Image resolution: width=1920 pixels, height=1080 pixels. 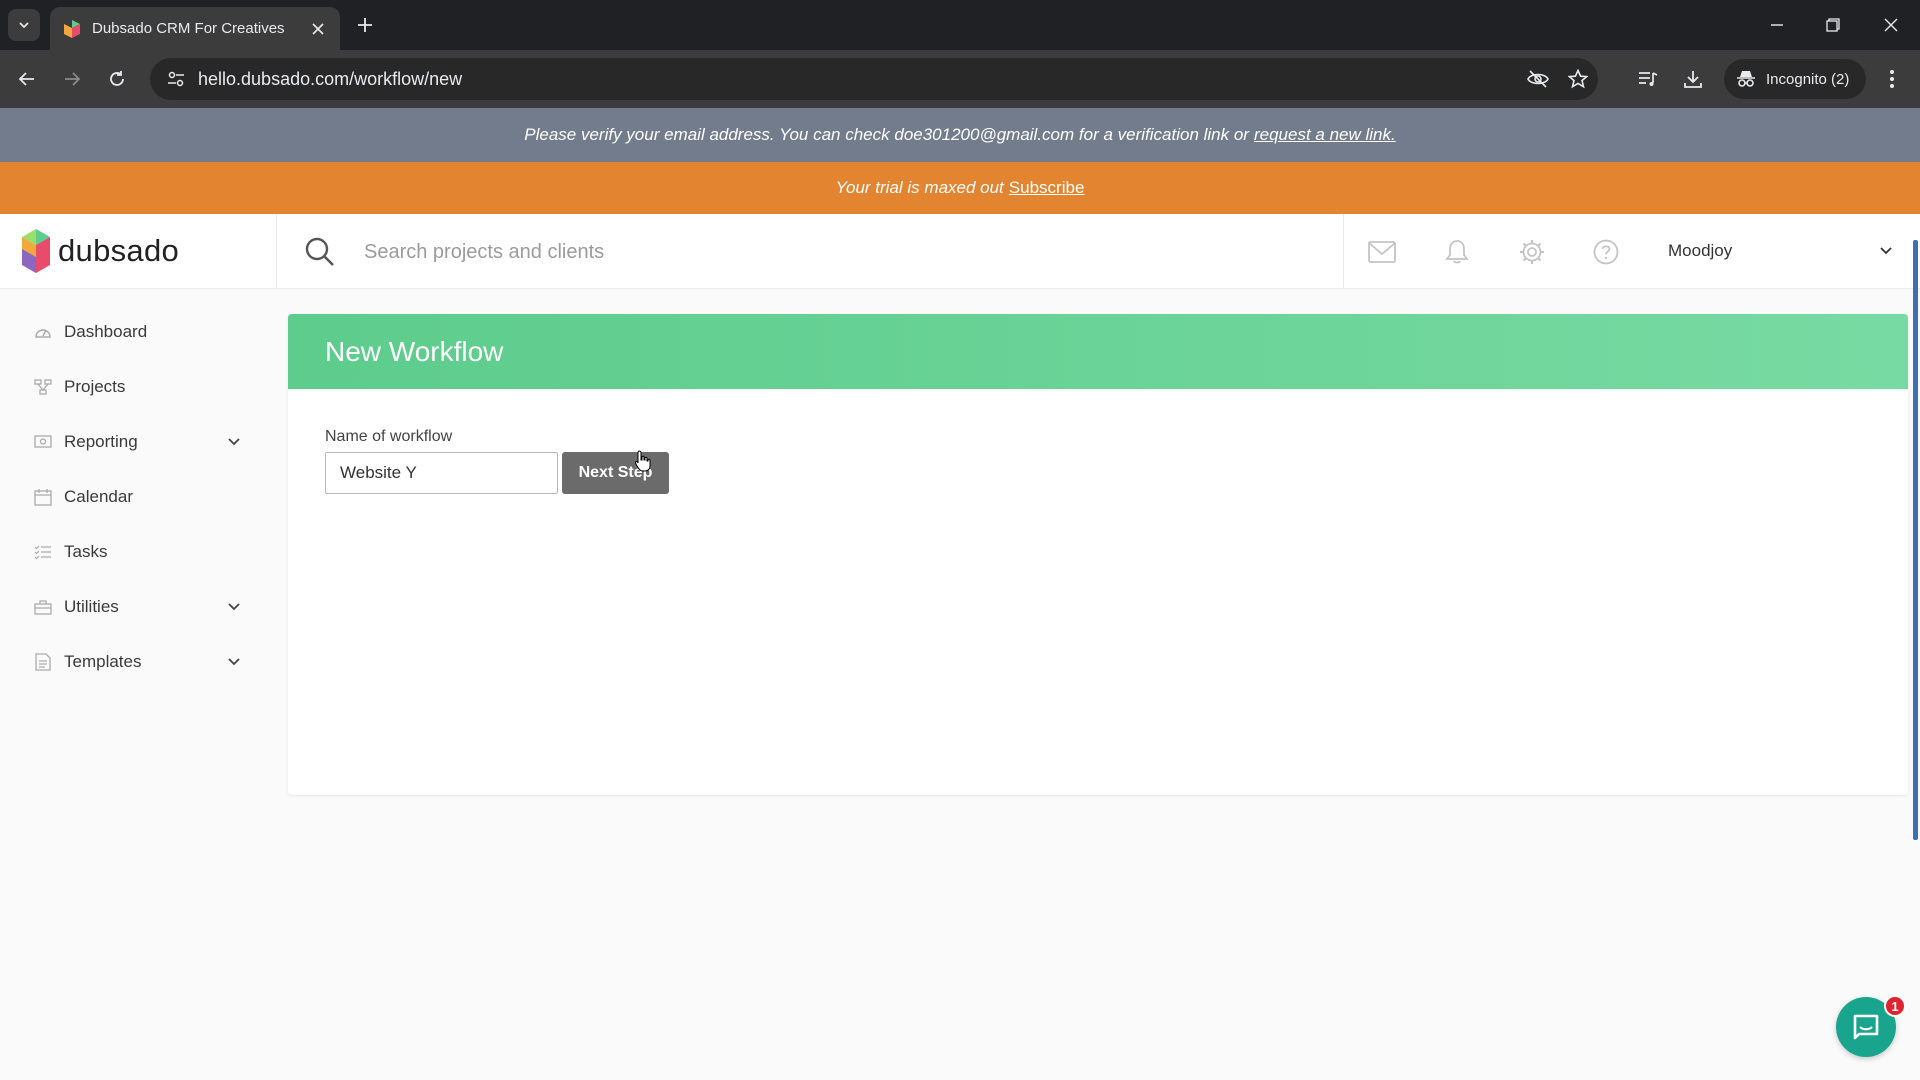 I want to click on browser-tab-active: Dubsado CRM For Creatives, so click(x=195, y=28).